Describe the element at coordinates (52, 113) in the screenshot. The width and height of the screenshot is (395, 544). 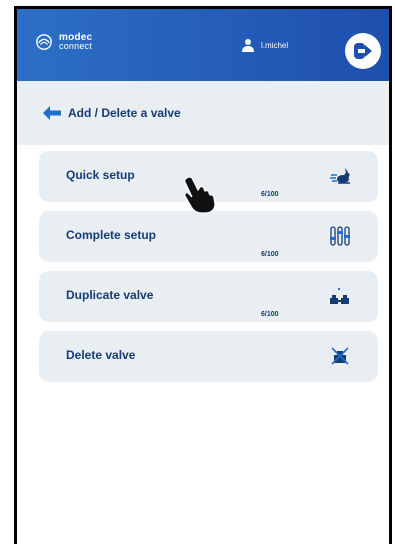
I see `back-arrow-icon` at that location.